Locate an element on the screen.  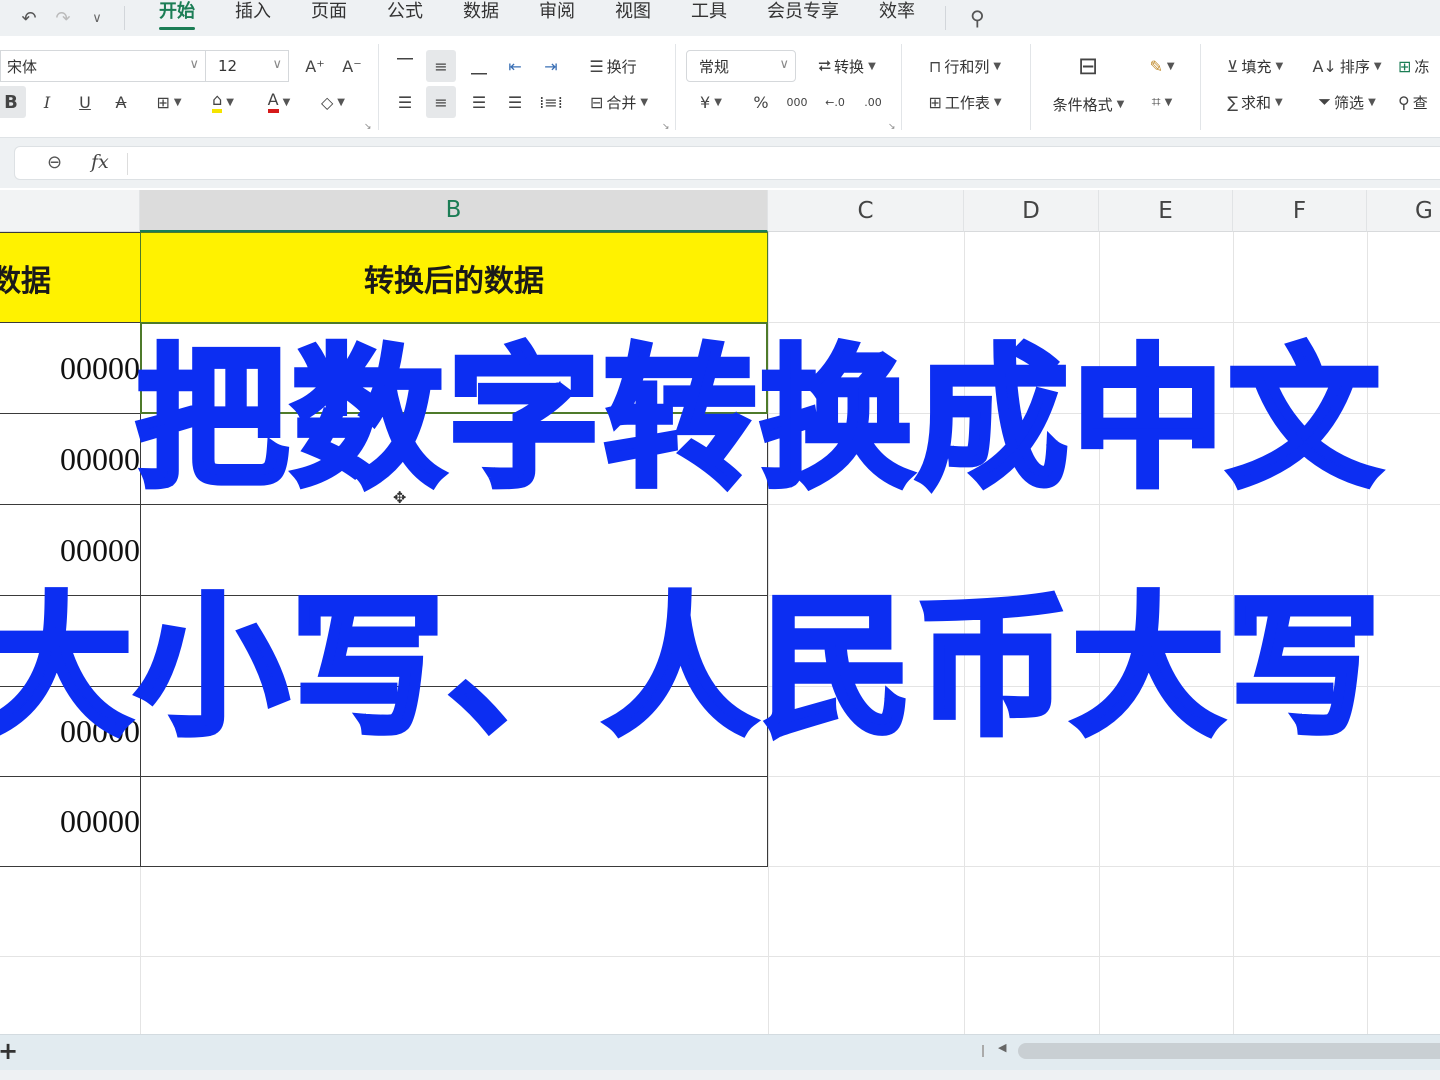
rows-cols-button: ⊓ 行和列 ▼ is located at coordinates (965, 66).